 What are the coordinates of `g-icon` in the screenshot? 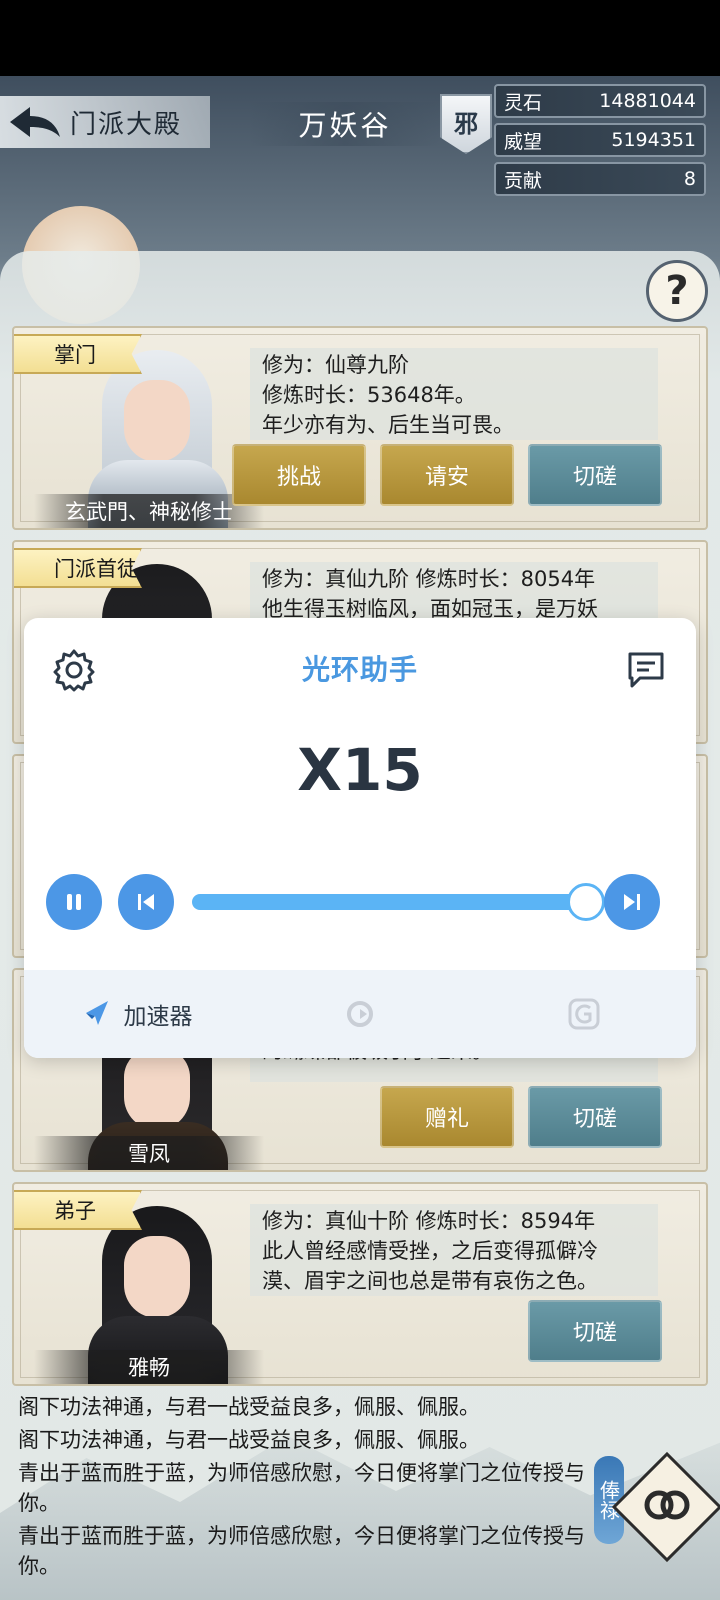 It's located at (584, 1014).